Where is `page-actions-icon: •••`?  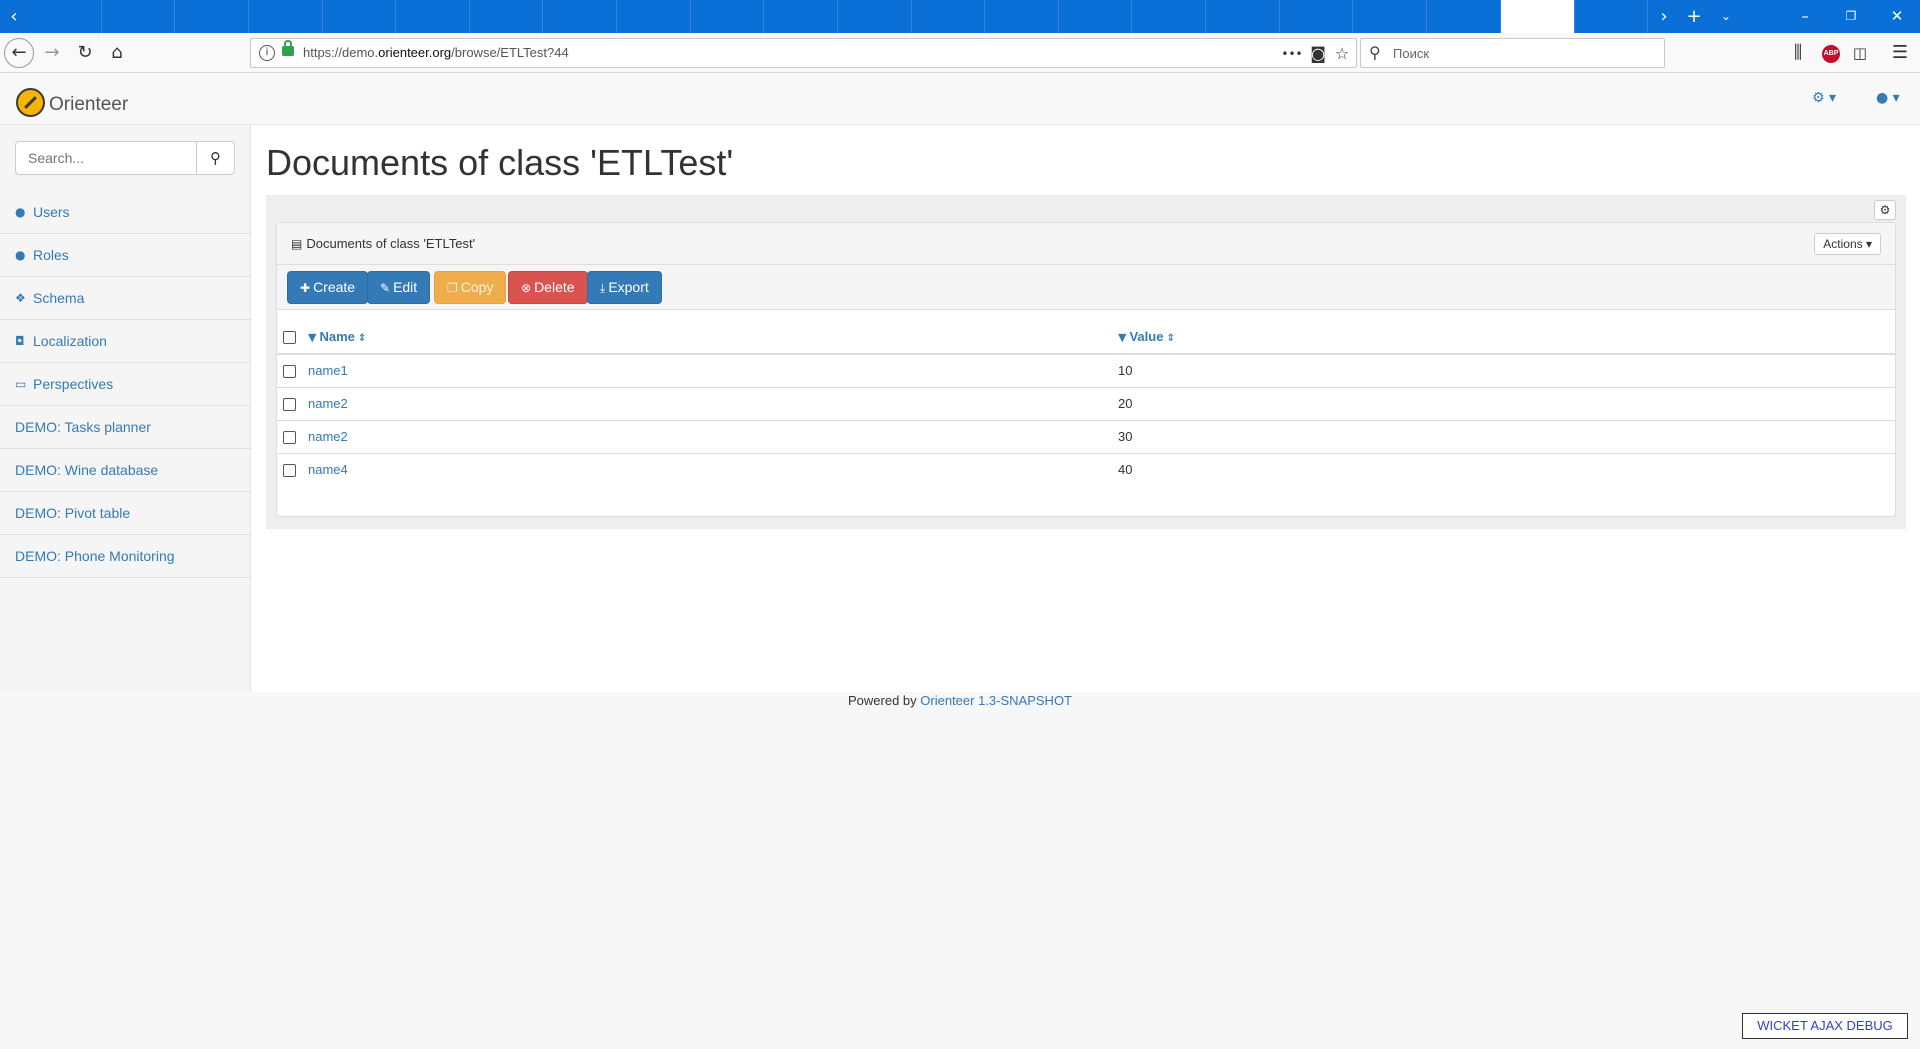 page-actions-icon: ••• is located at coordinates (1292, 54).